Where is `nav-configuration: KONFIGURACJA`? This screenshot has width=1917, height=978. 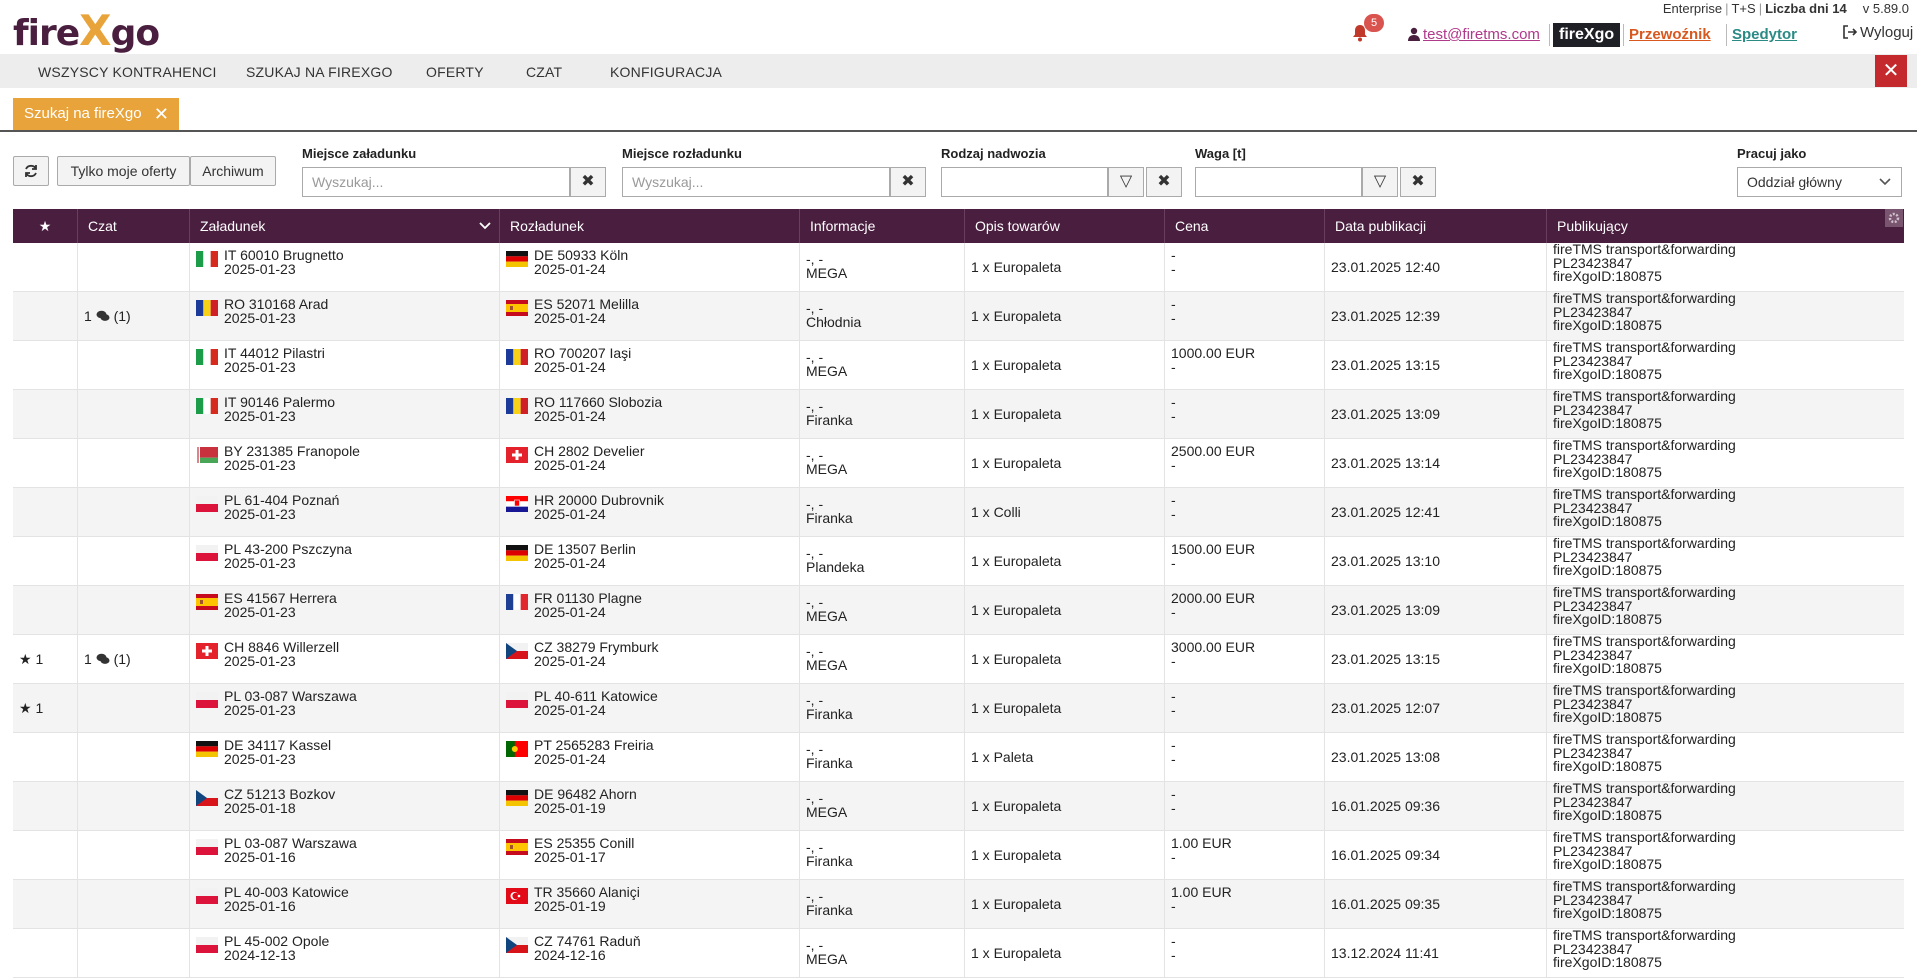 nav-configuration: KONFIGURACJA is located at coordinates (666, 72).